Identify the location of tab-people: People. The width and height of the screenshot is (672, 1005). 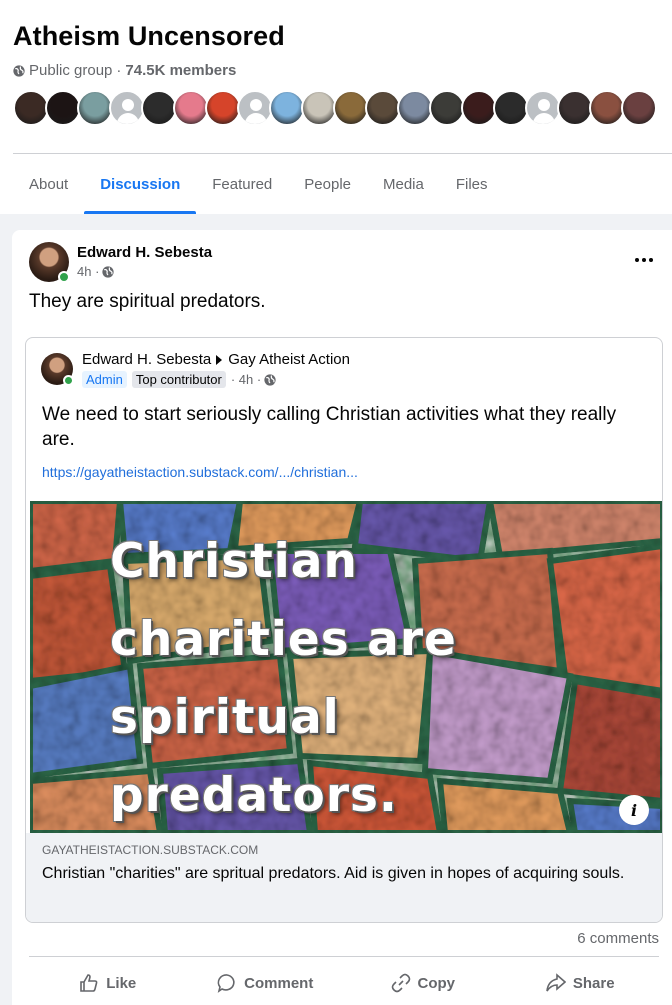
(327, 184).